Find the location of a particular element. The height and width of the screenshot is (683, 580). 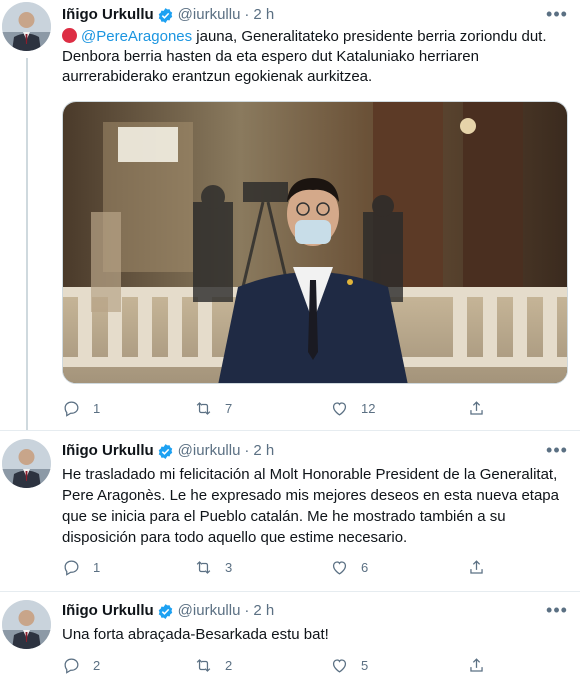

like-count: 6 is located at coordinates (365, 567).